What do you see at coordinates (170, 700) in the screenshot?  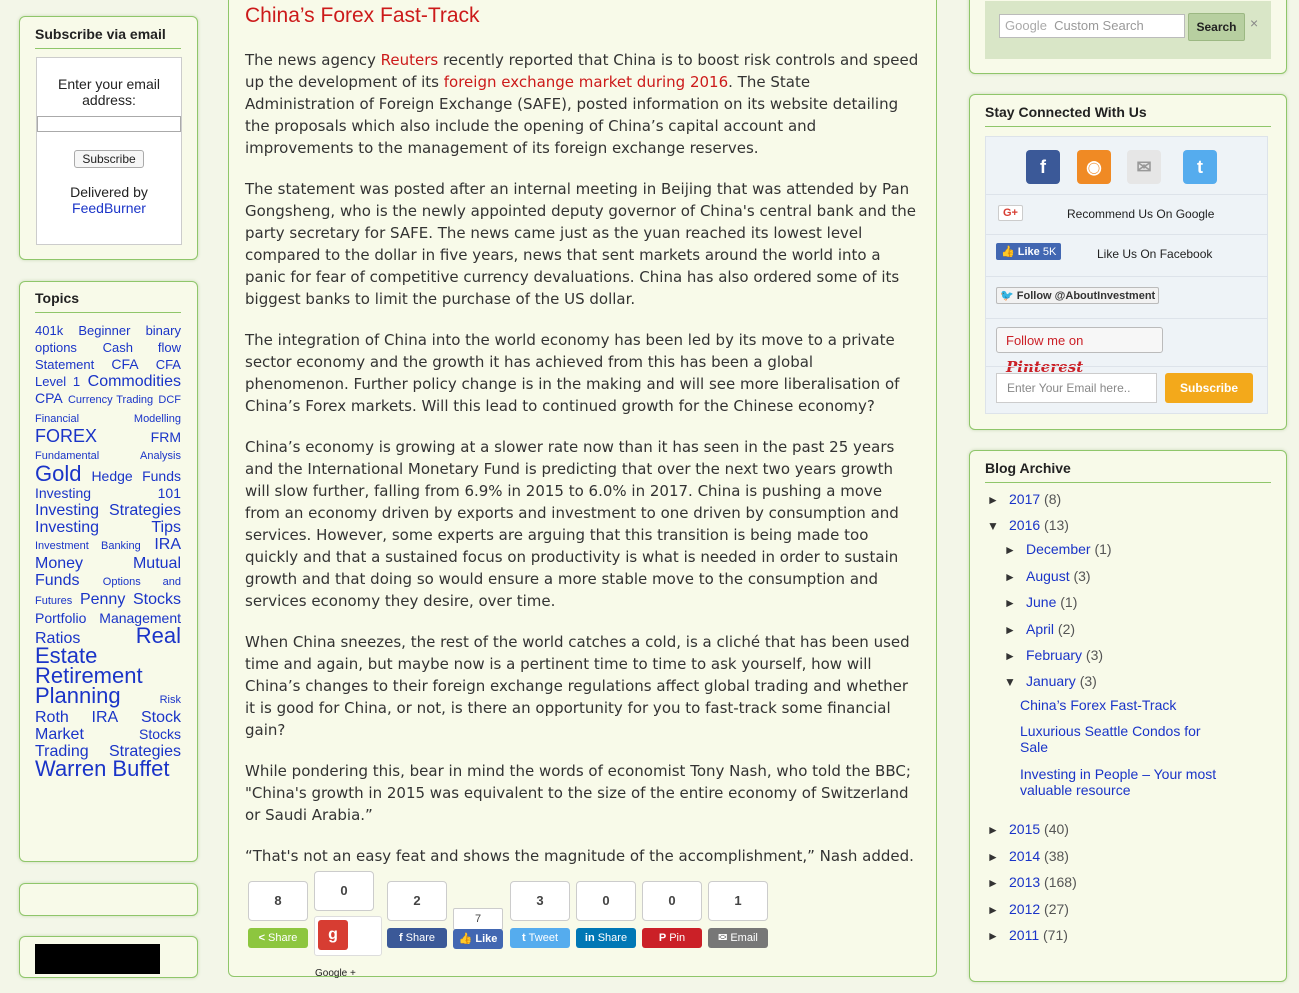 I see `topic-tag-link: Risk` at bounding box center [170, 700].